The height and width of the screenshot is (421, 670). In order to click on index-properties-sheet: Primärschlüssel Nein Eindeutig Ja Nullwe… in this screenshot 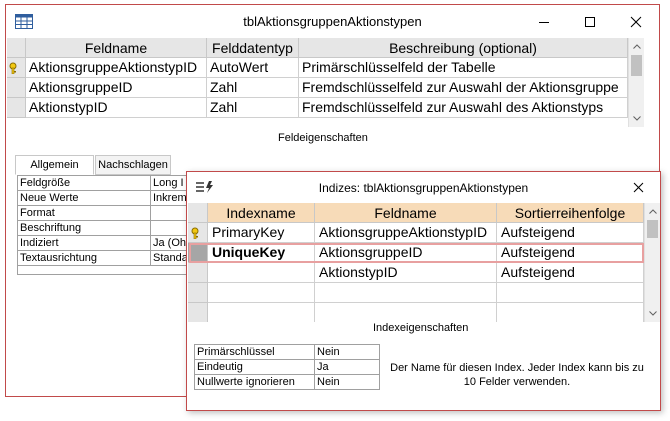, I will do `click(287, 367)`.